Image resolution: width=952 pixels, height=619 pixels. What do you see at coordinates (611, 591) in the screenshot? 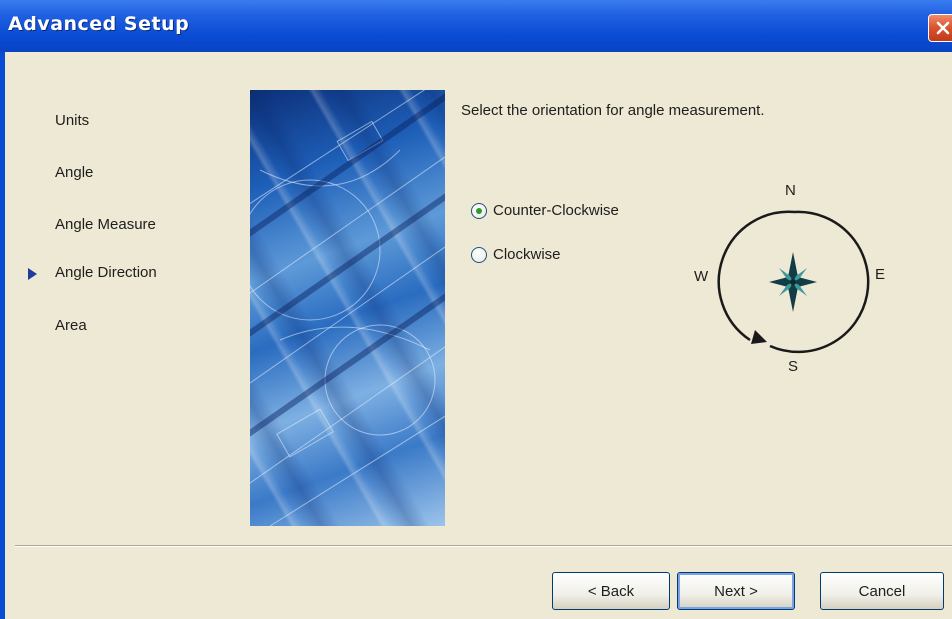
I see `back-button: < Back` at bounding box center [611, 591].